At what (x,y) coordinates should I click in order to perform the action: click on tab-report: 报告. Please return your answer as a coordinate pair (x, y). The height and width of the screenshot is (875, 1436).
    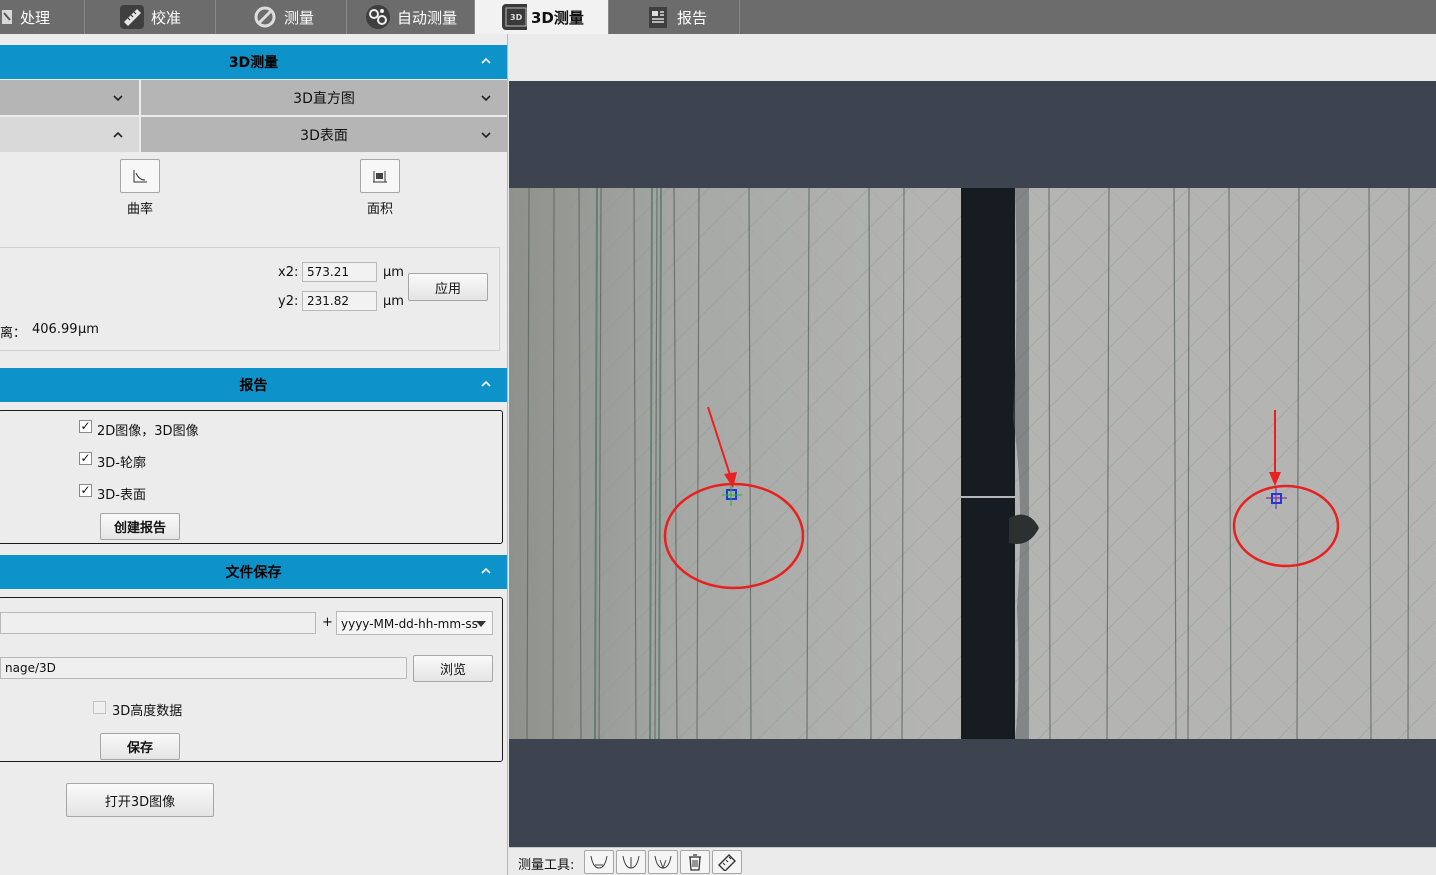
    Looking at the image, I should click on (674, 17).